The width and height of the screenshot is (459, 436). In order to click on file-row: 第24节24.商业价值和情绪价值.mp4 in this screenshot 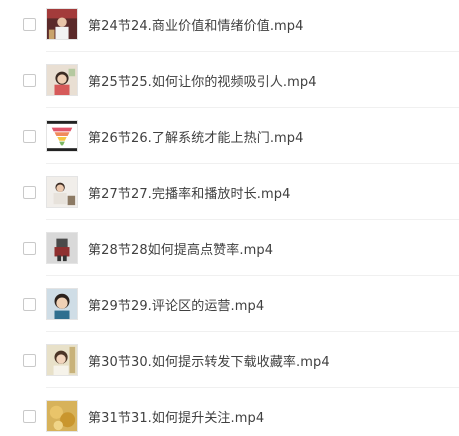, I will do `click(229, 26)`.